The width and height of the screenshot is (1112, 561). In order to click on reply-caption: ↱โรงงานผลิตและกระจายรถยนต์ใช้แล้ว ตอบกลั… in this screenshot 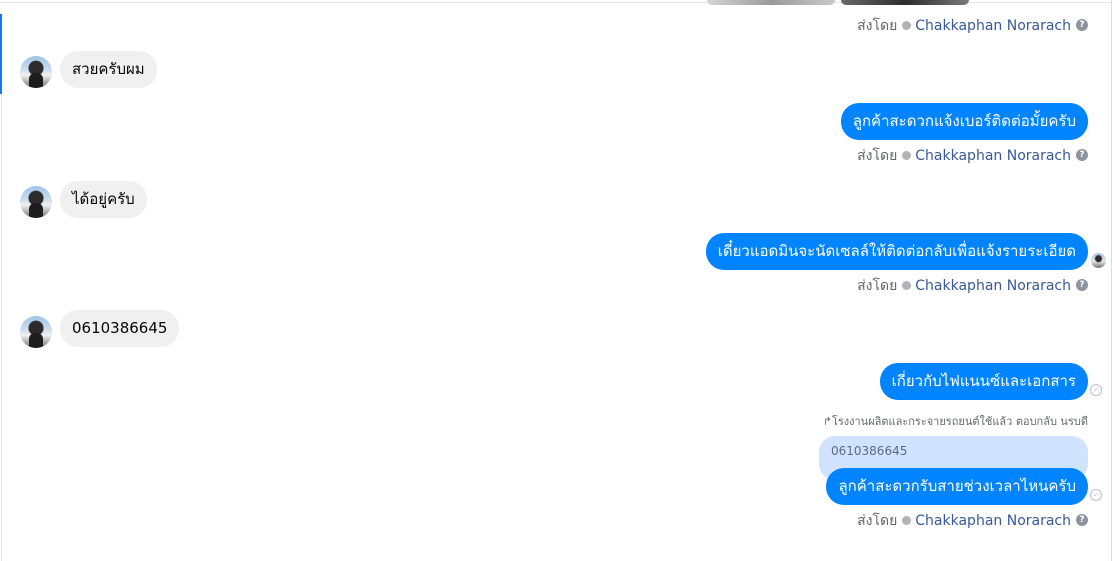, I will do `click(955, 422)`.